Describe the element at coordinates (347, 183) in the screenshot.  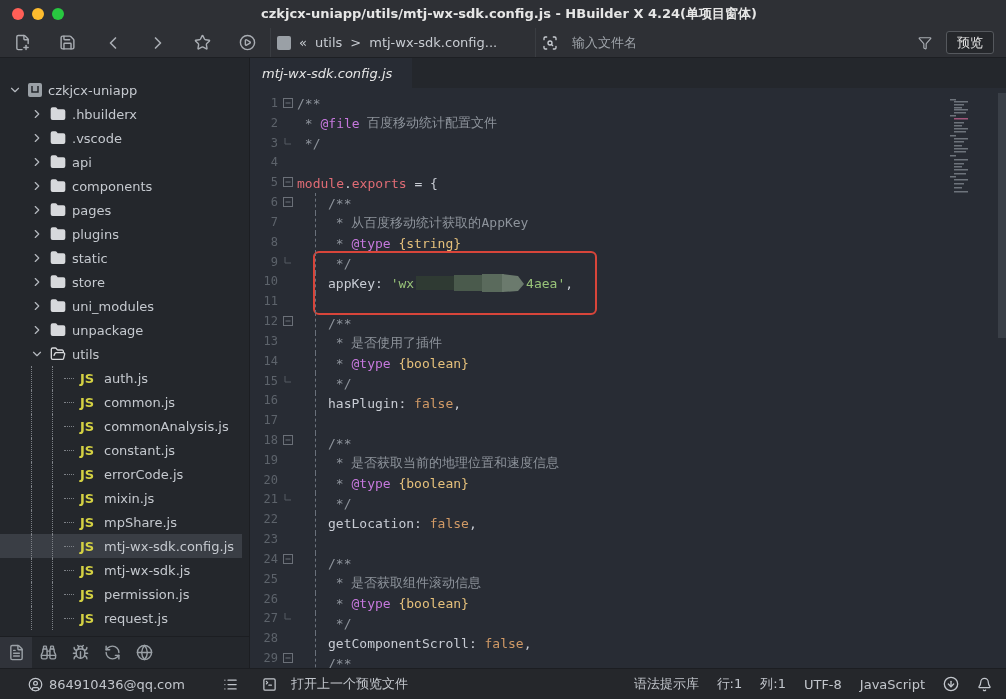
I see `code-token: .` at that location.